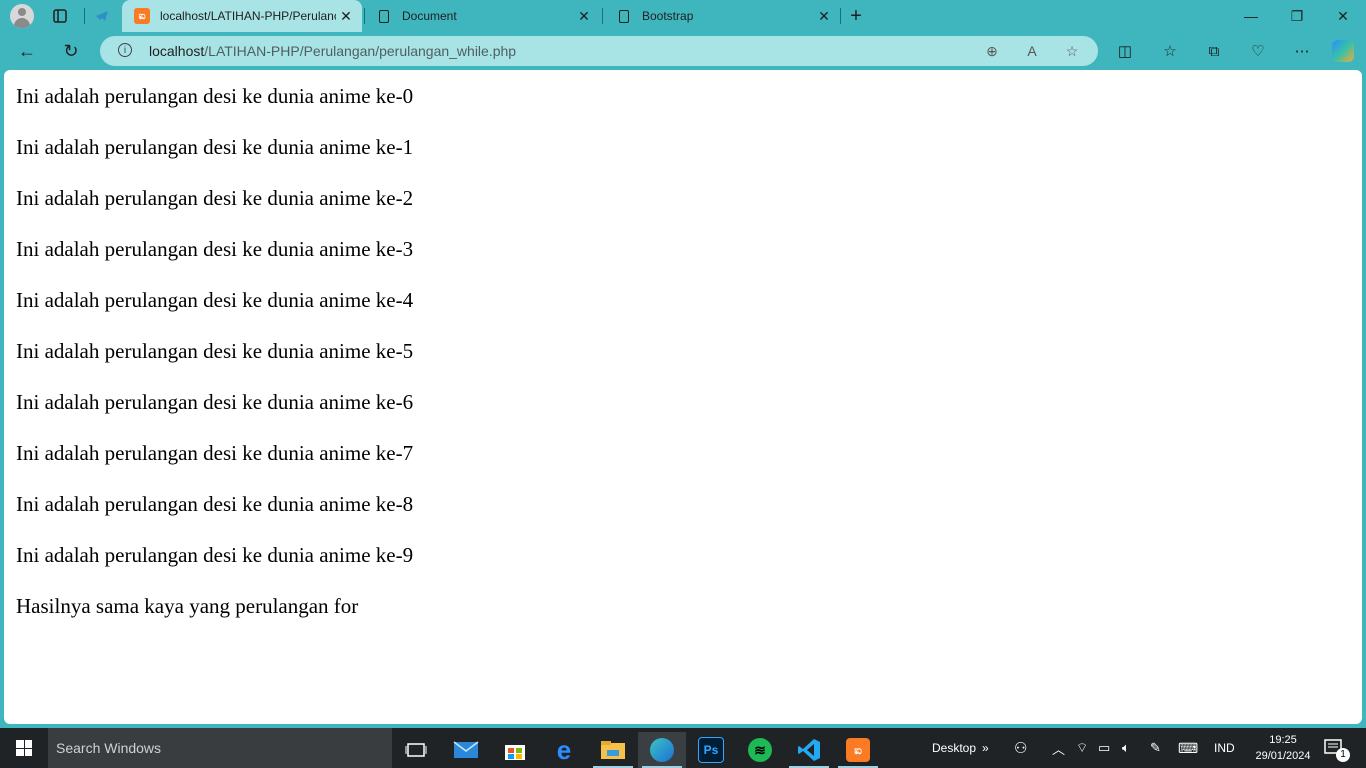 The height and width of the screenshot is (768, 1366). Describe the element at coordinates (482, 16) in the screenshot. I see `tab-document: Document ✕` at that location.